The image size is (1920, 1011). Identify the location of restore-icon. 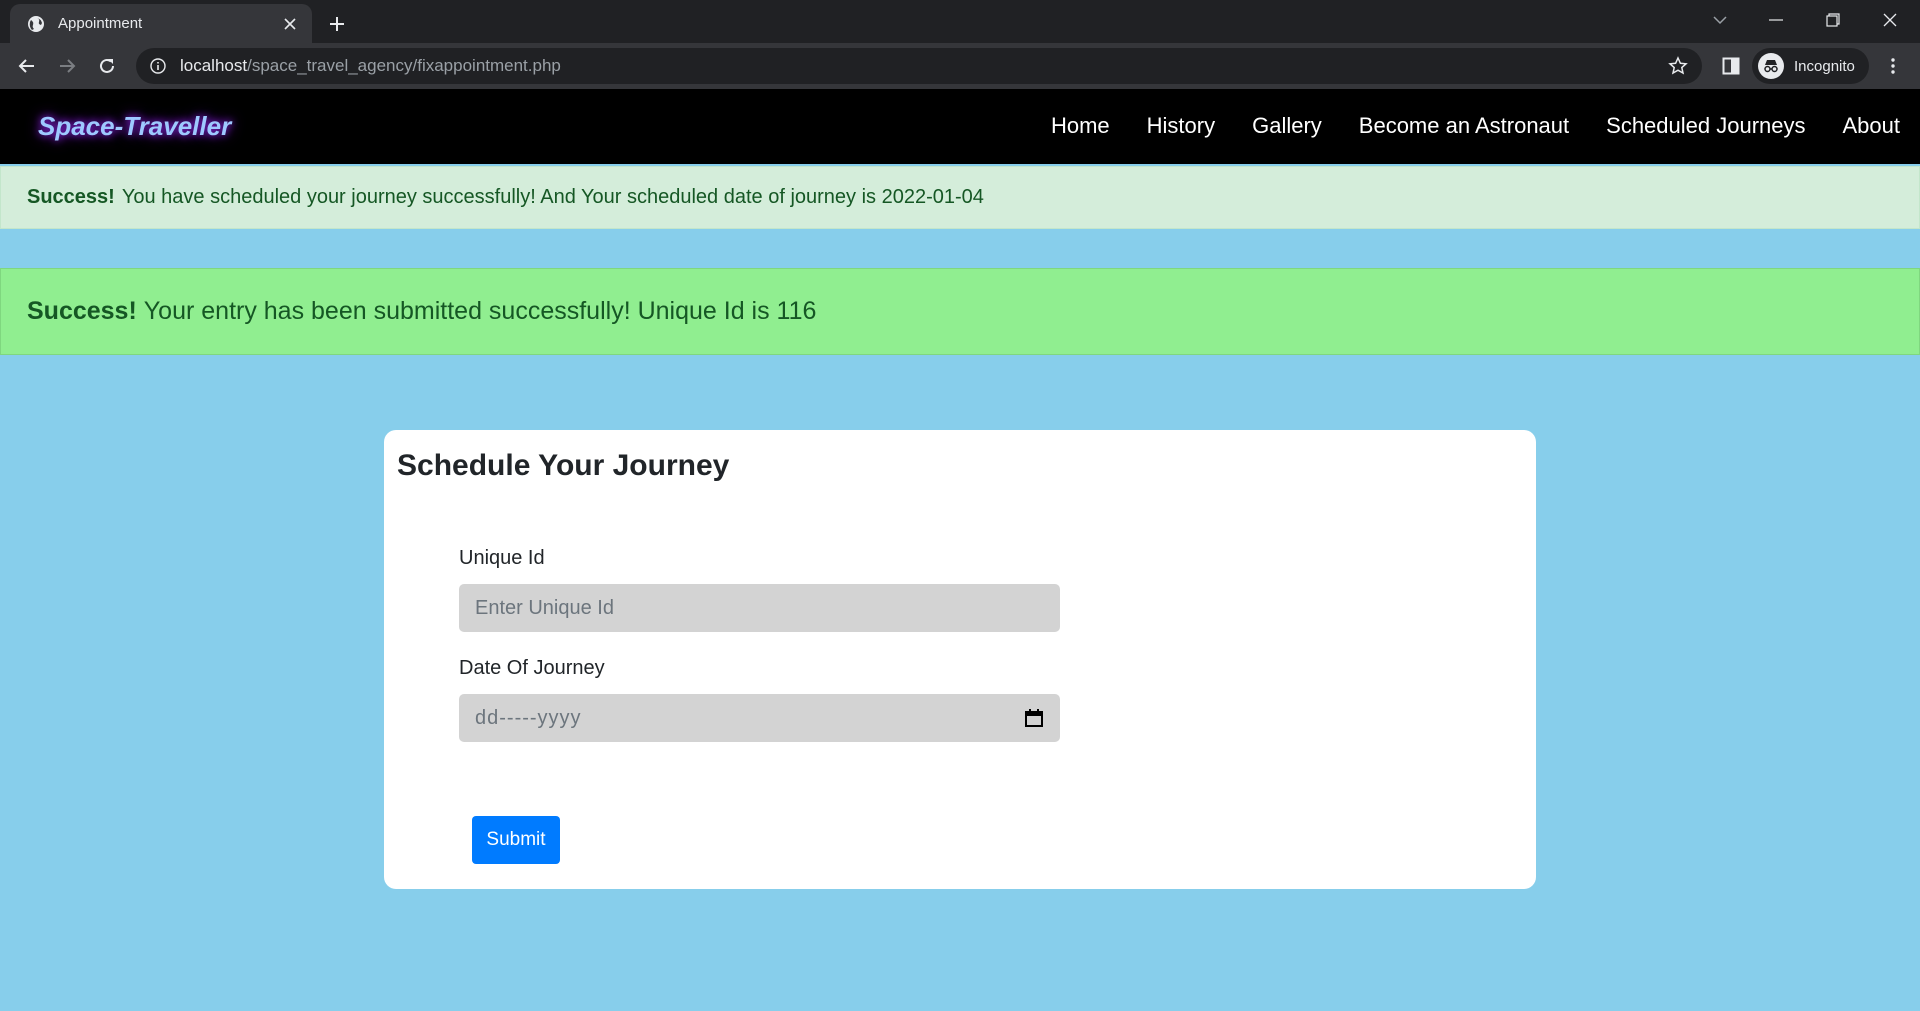
(1833, 20).